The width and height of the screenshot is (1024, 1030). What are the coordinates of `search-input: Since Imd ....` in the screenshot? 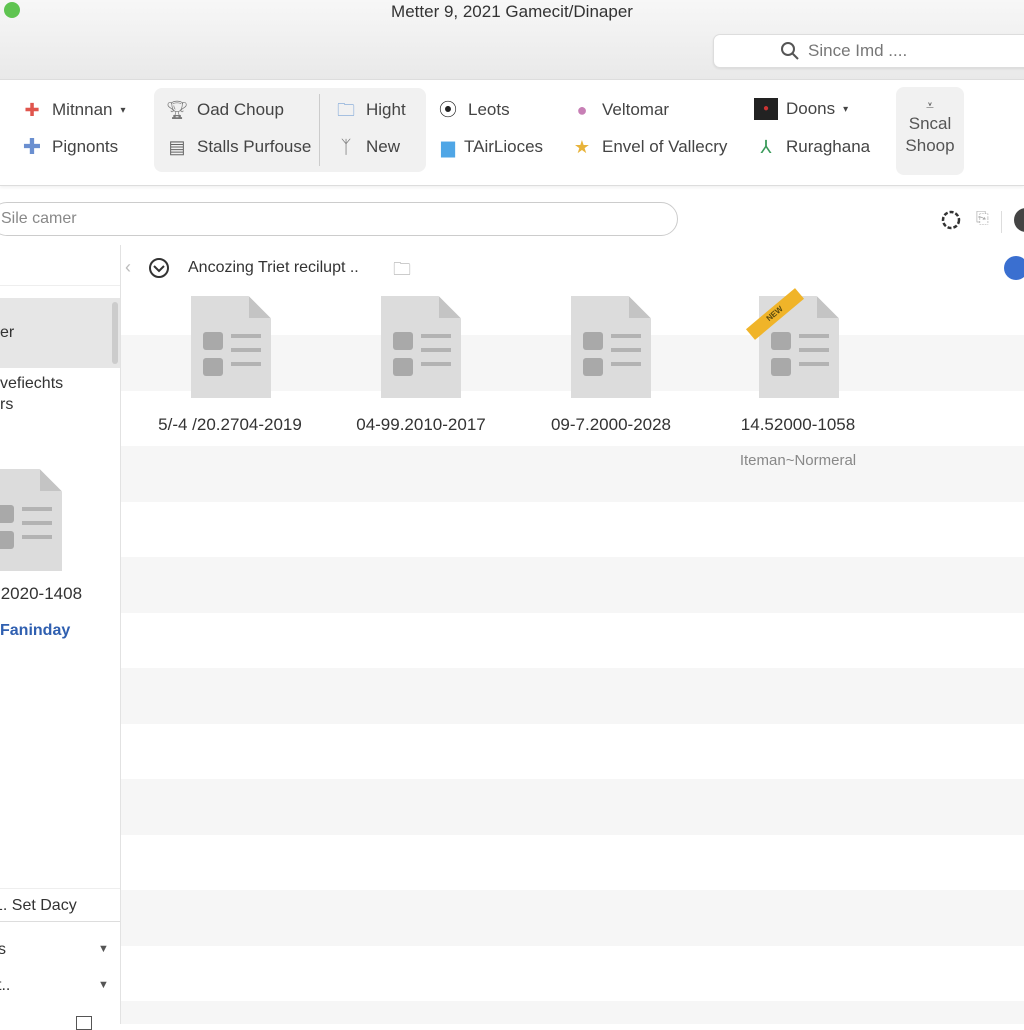 It's located at (868, 51).